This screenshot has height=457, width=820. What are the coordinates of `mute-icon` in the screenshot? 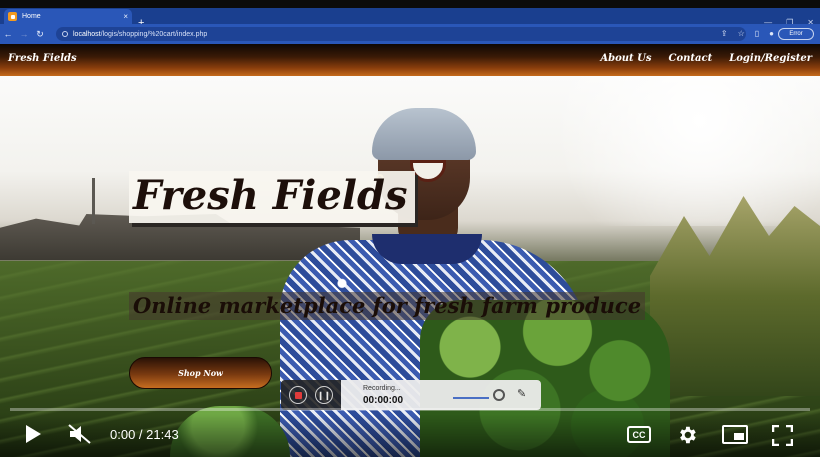 It's located at (80, 434).